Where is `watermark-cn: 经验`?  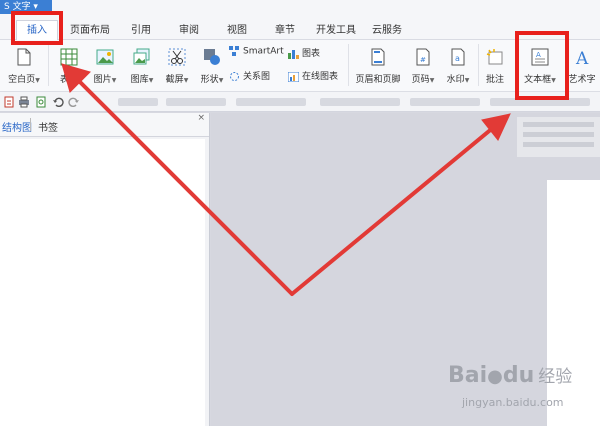
watermark-cn: 经验 is located at coordinates (555, 377).